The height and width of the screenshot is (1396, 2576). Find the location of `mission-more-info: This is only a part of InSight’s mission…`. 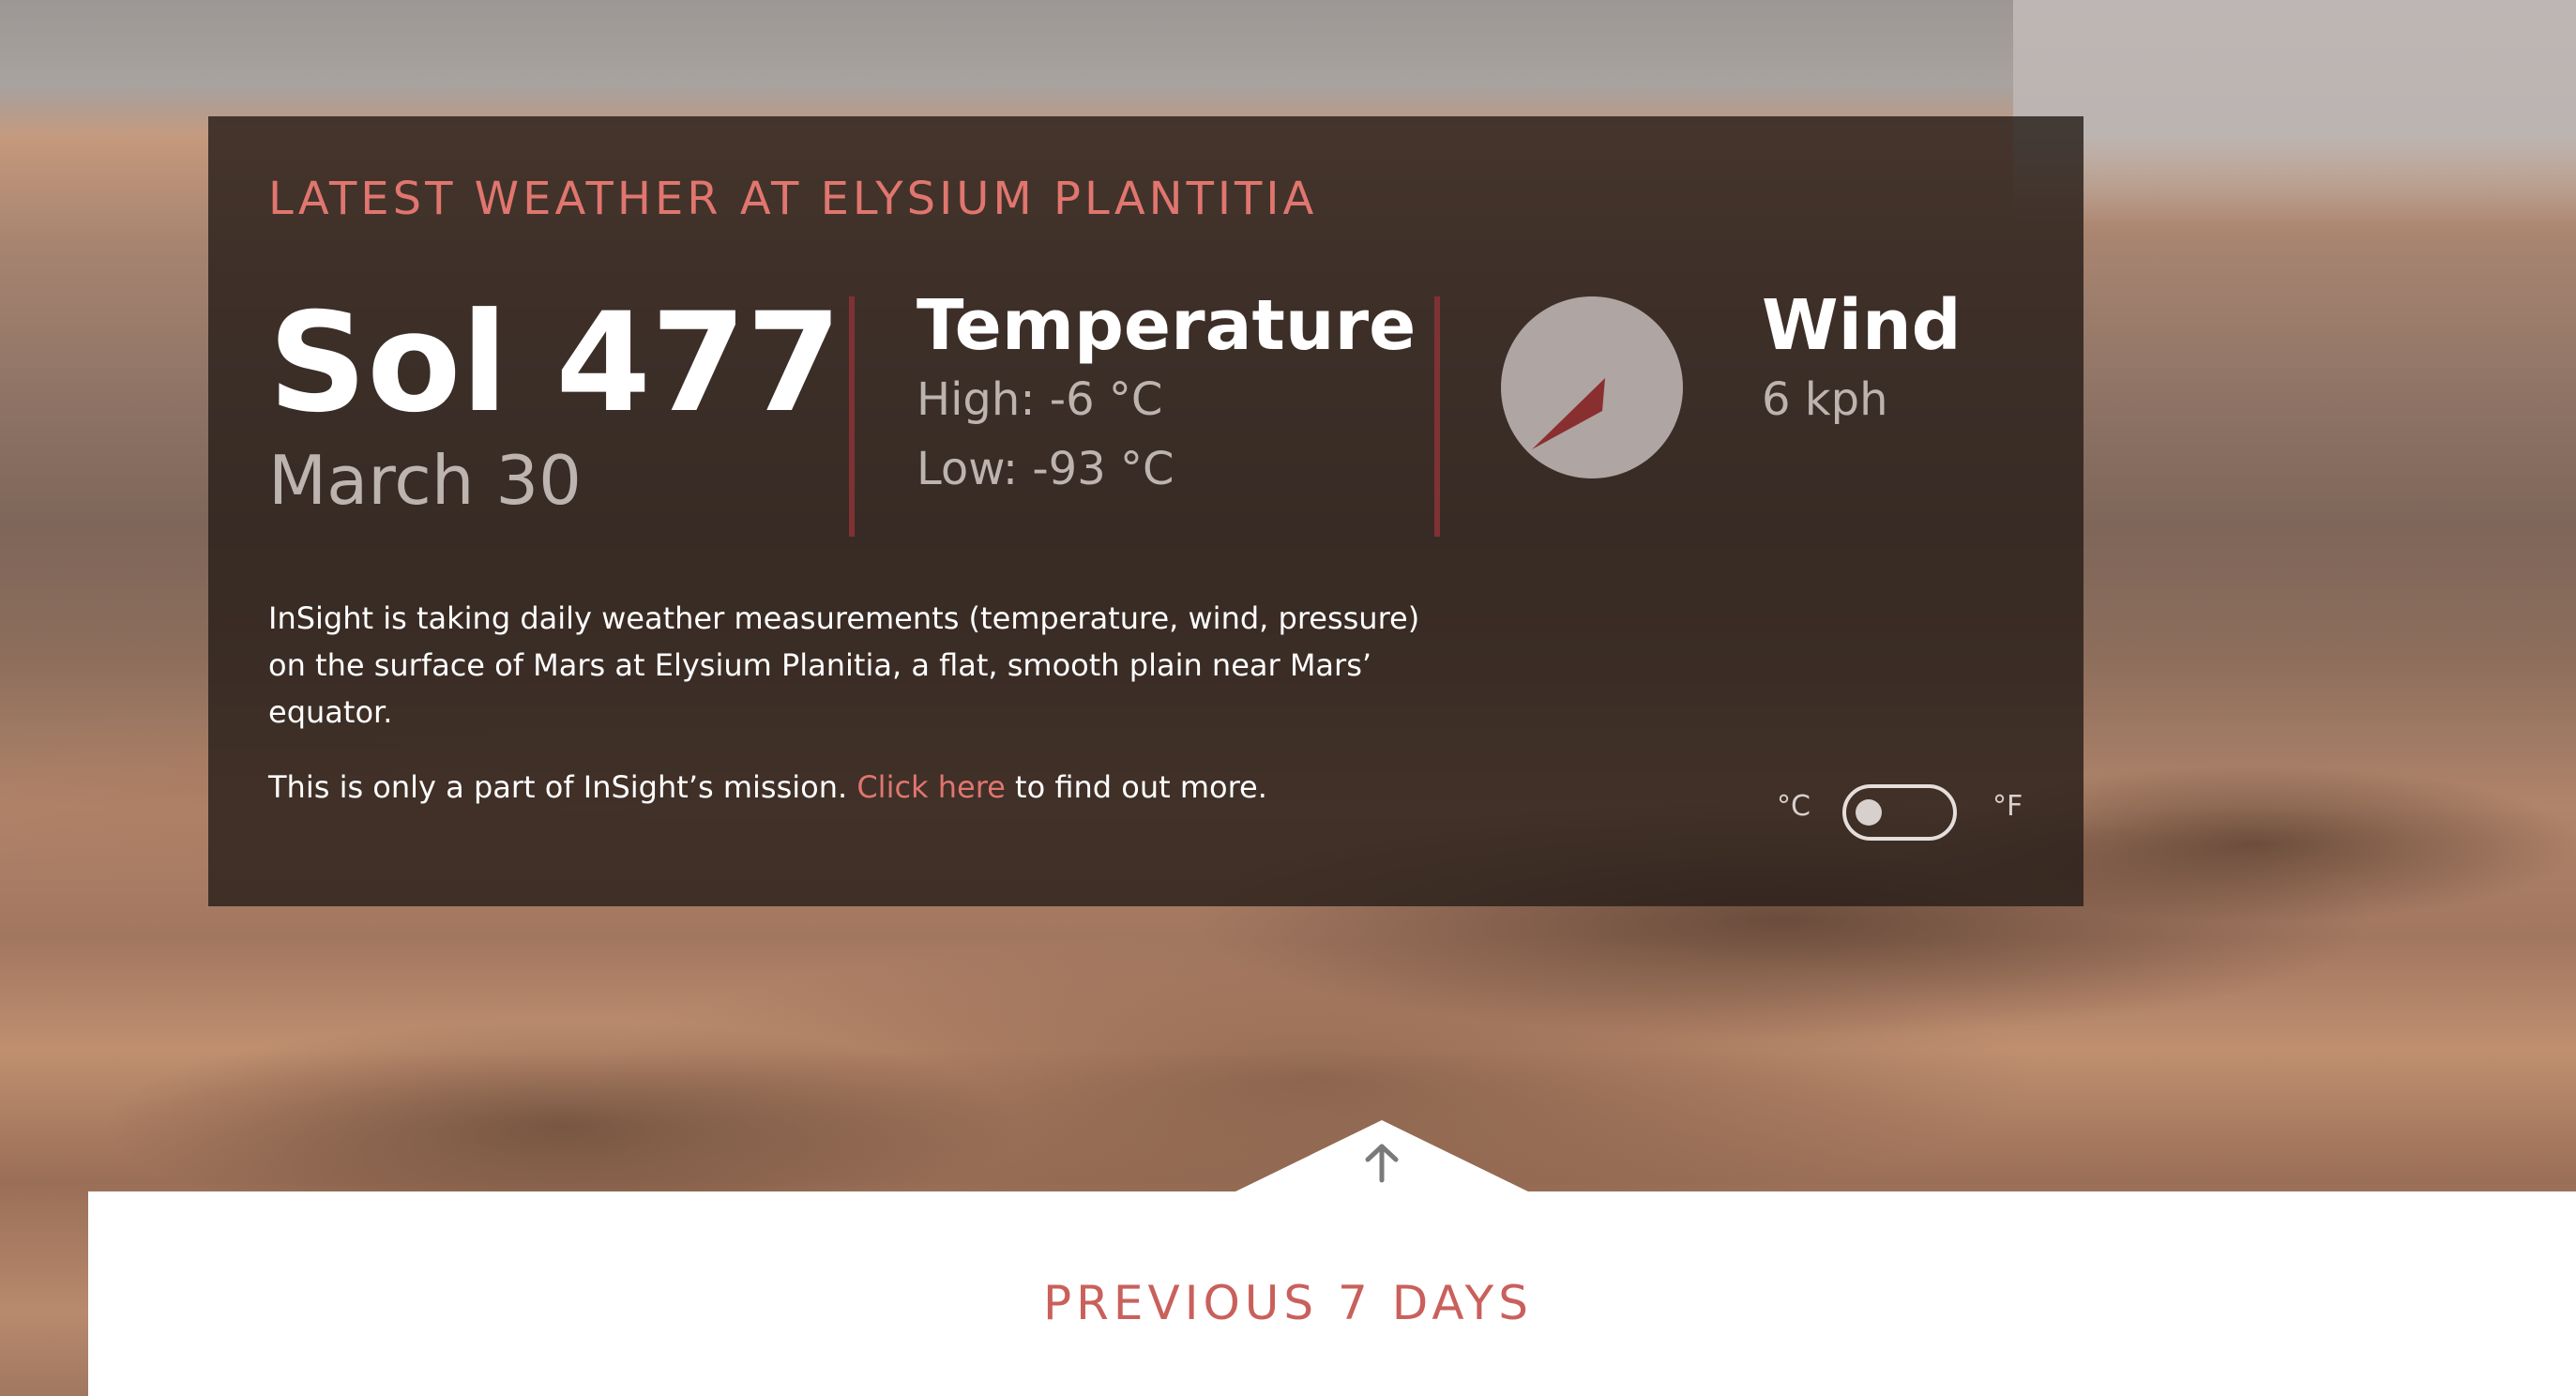

mission-more-info: This is only a part of InSight’s mission… is located at coordinates (767, 788).